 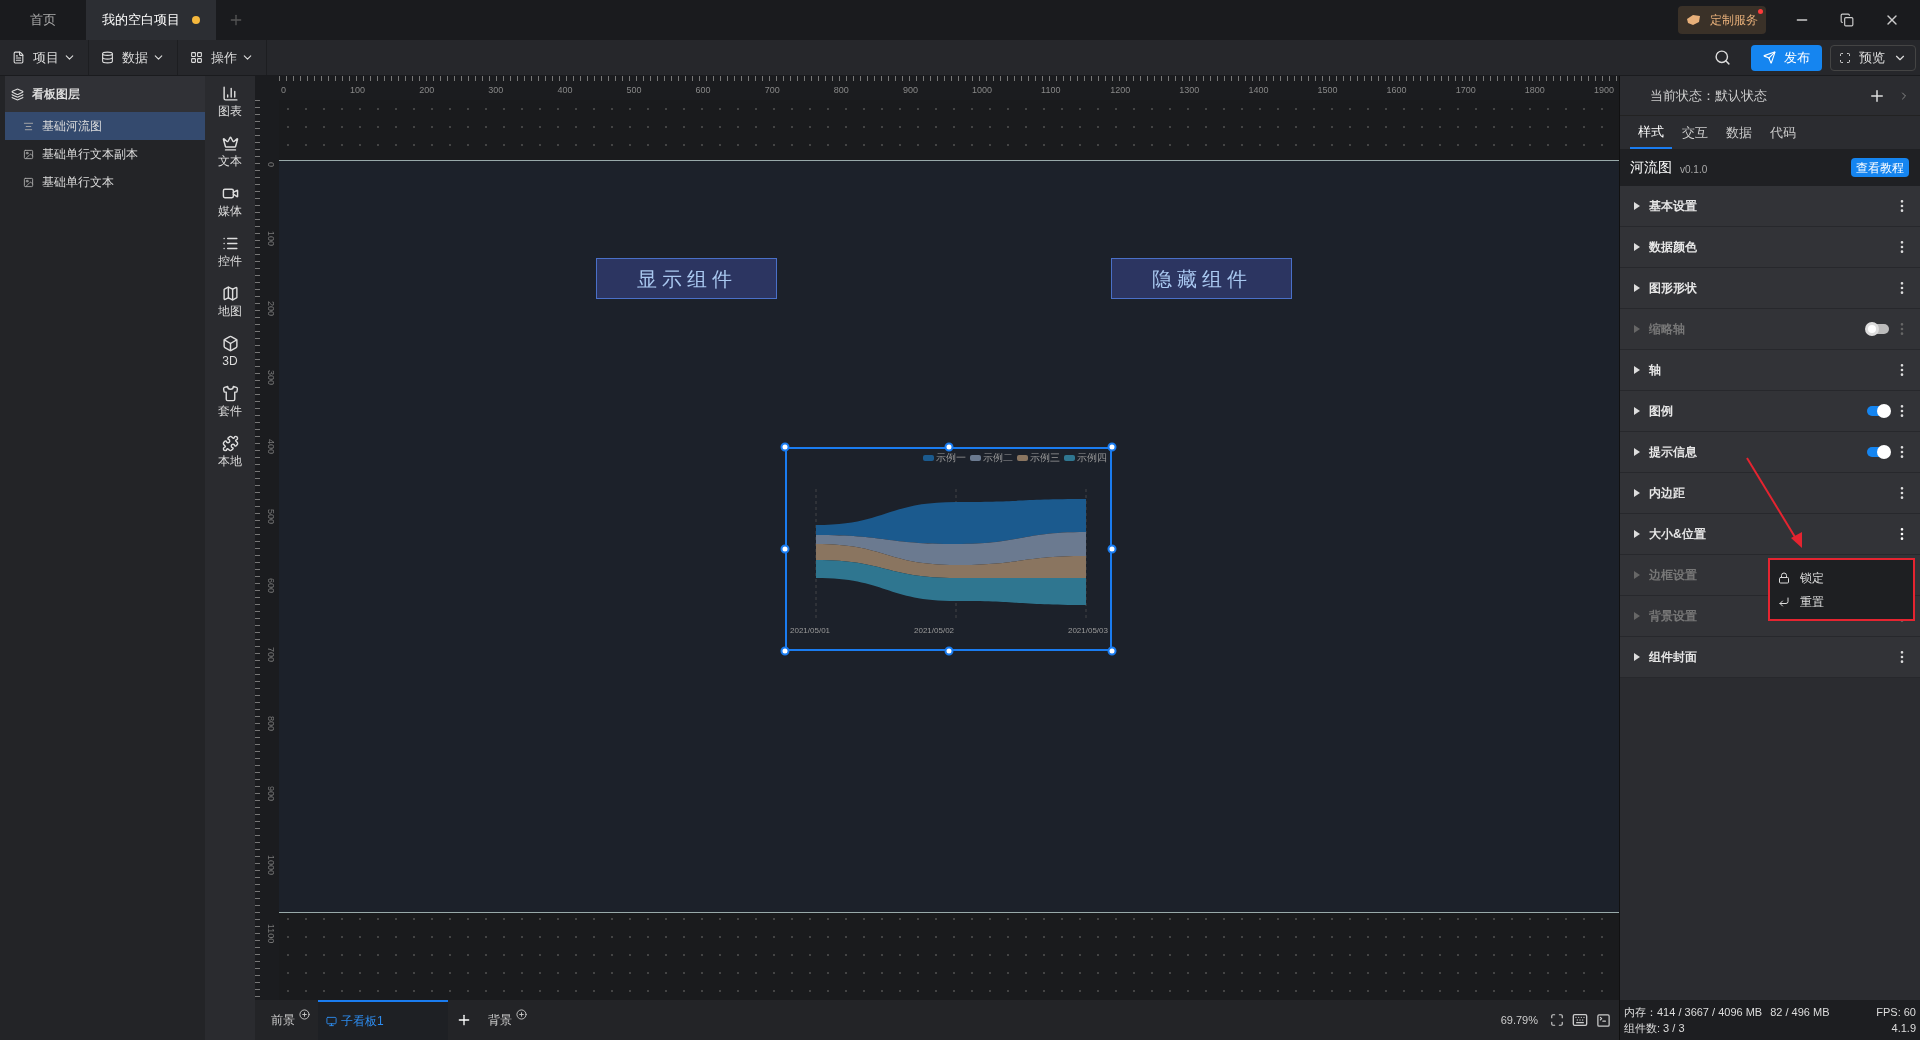 I want to click on ruler-label: 1300, so click(x=1189, y=90).